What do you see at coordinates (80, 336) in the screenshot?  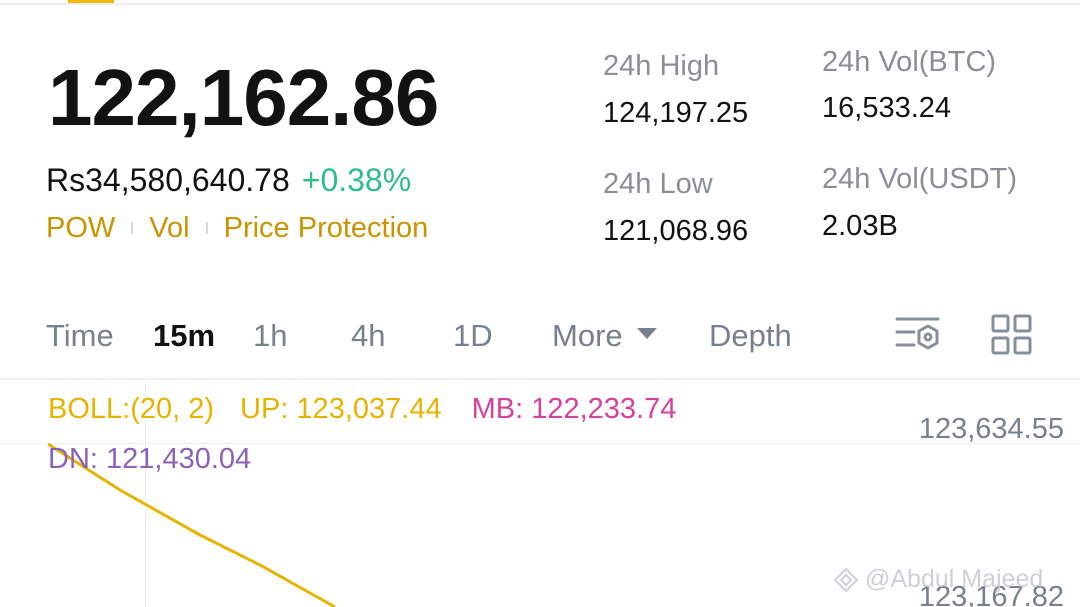 I see `tab-time: Time` at bounding box center [80, 336].